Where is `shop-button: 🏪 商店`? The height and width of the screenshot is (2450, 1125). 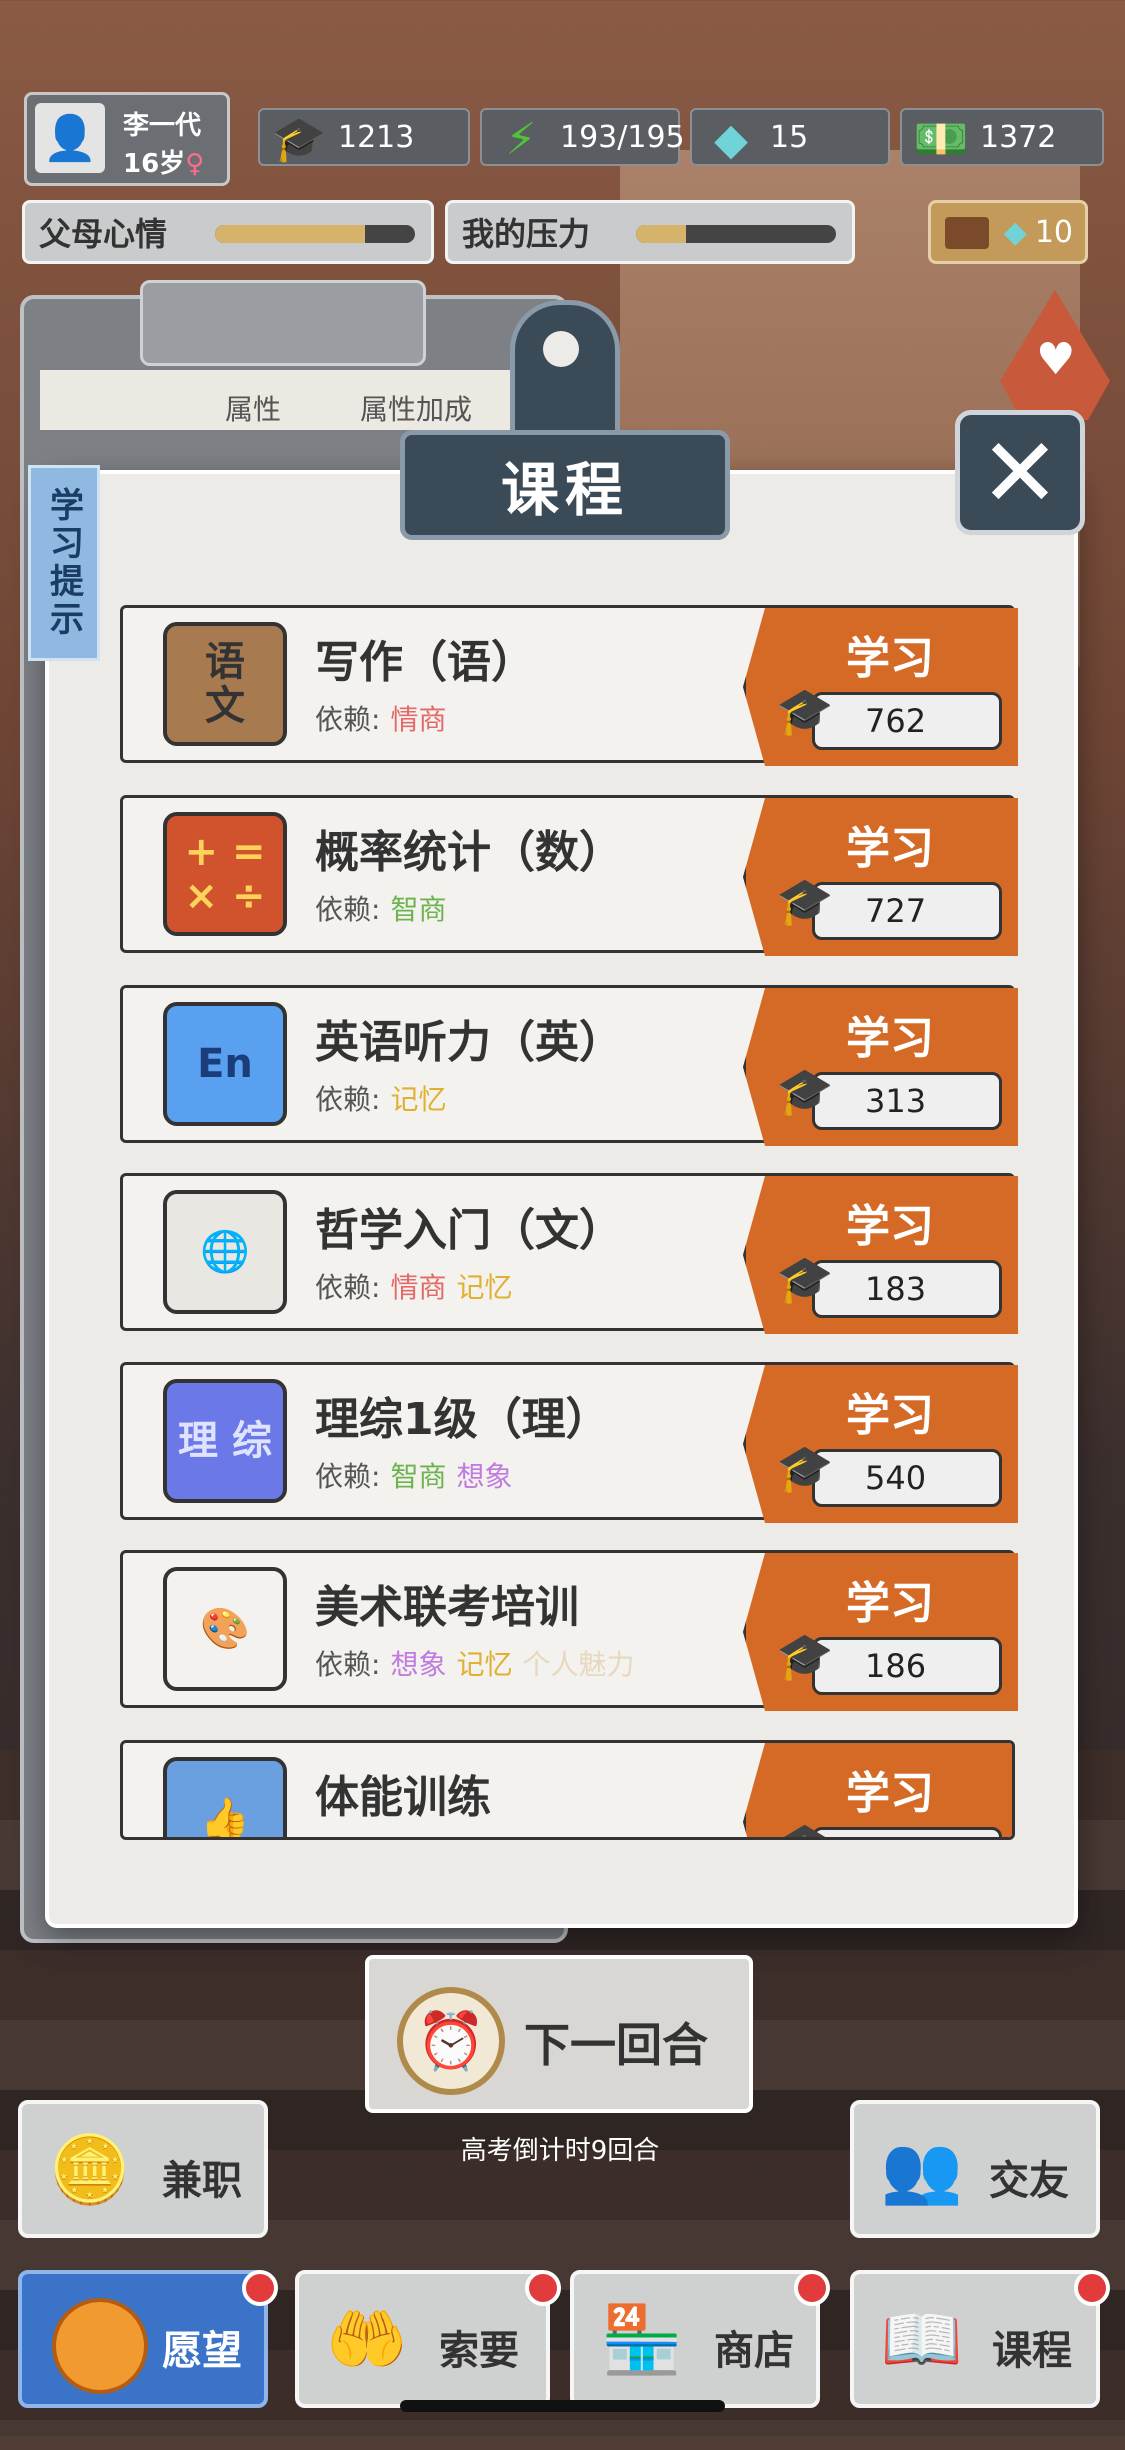
shop-button: 🏪 商店 is located at coordinates (700, 2339).